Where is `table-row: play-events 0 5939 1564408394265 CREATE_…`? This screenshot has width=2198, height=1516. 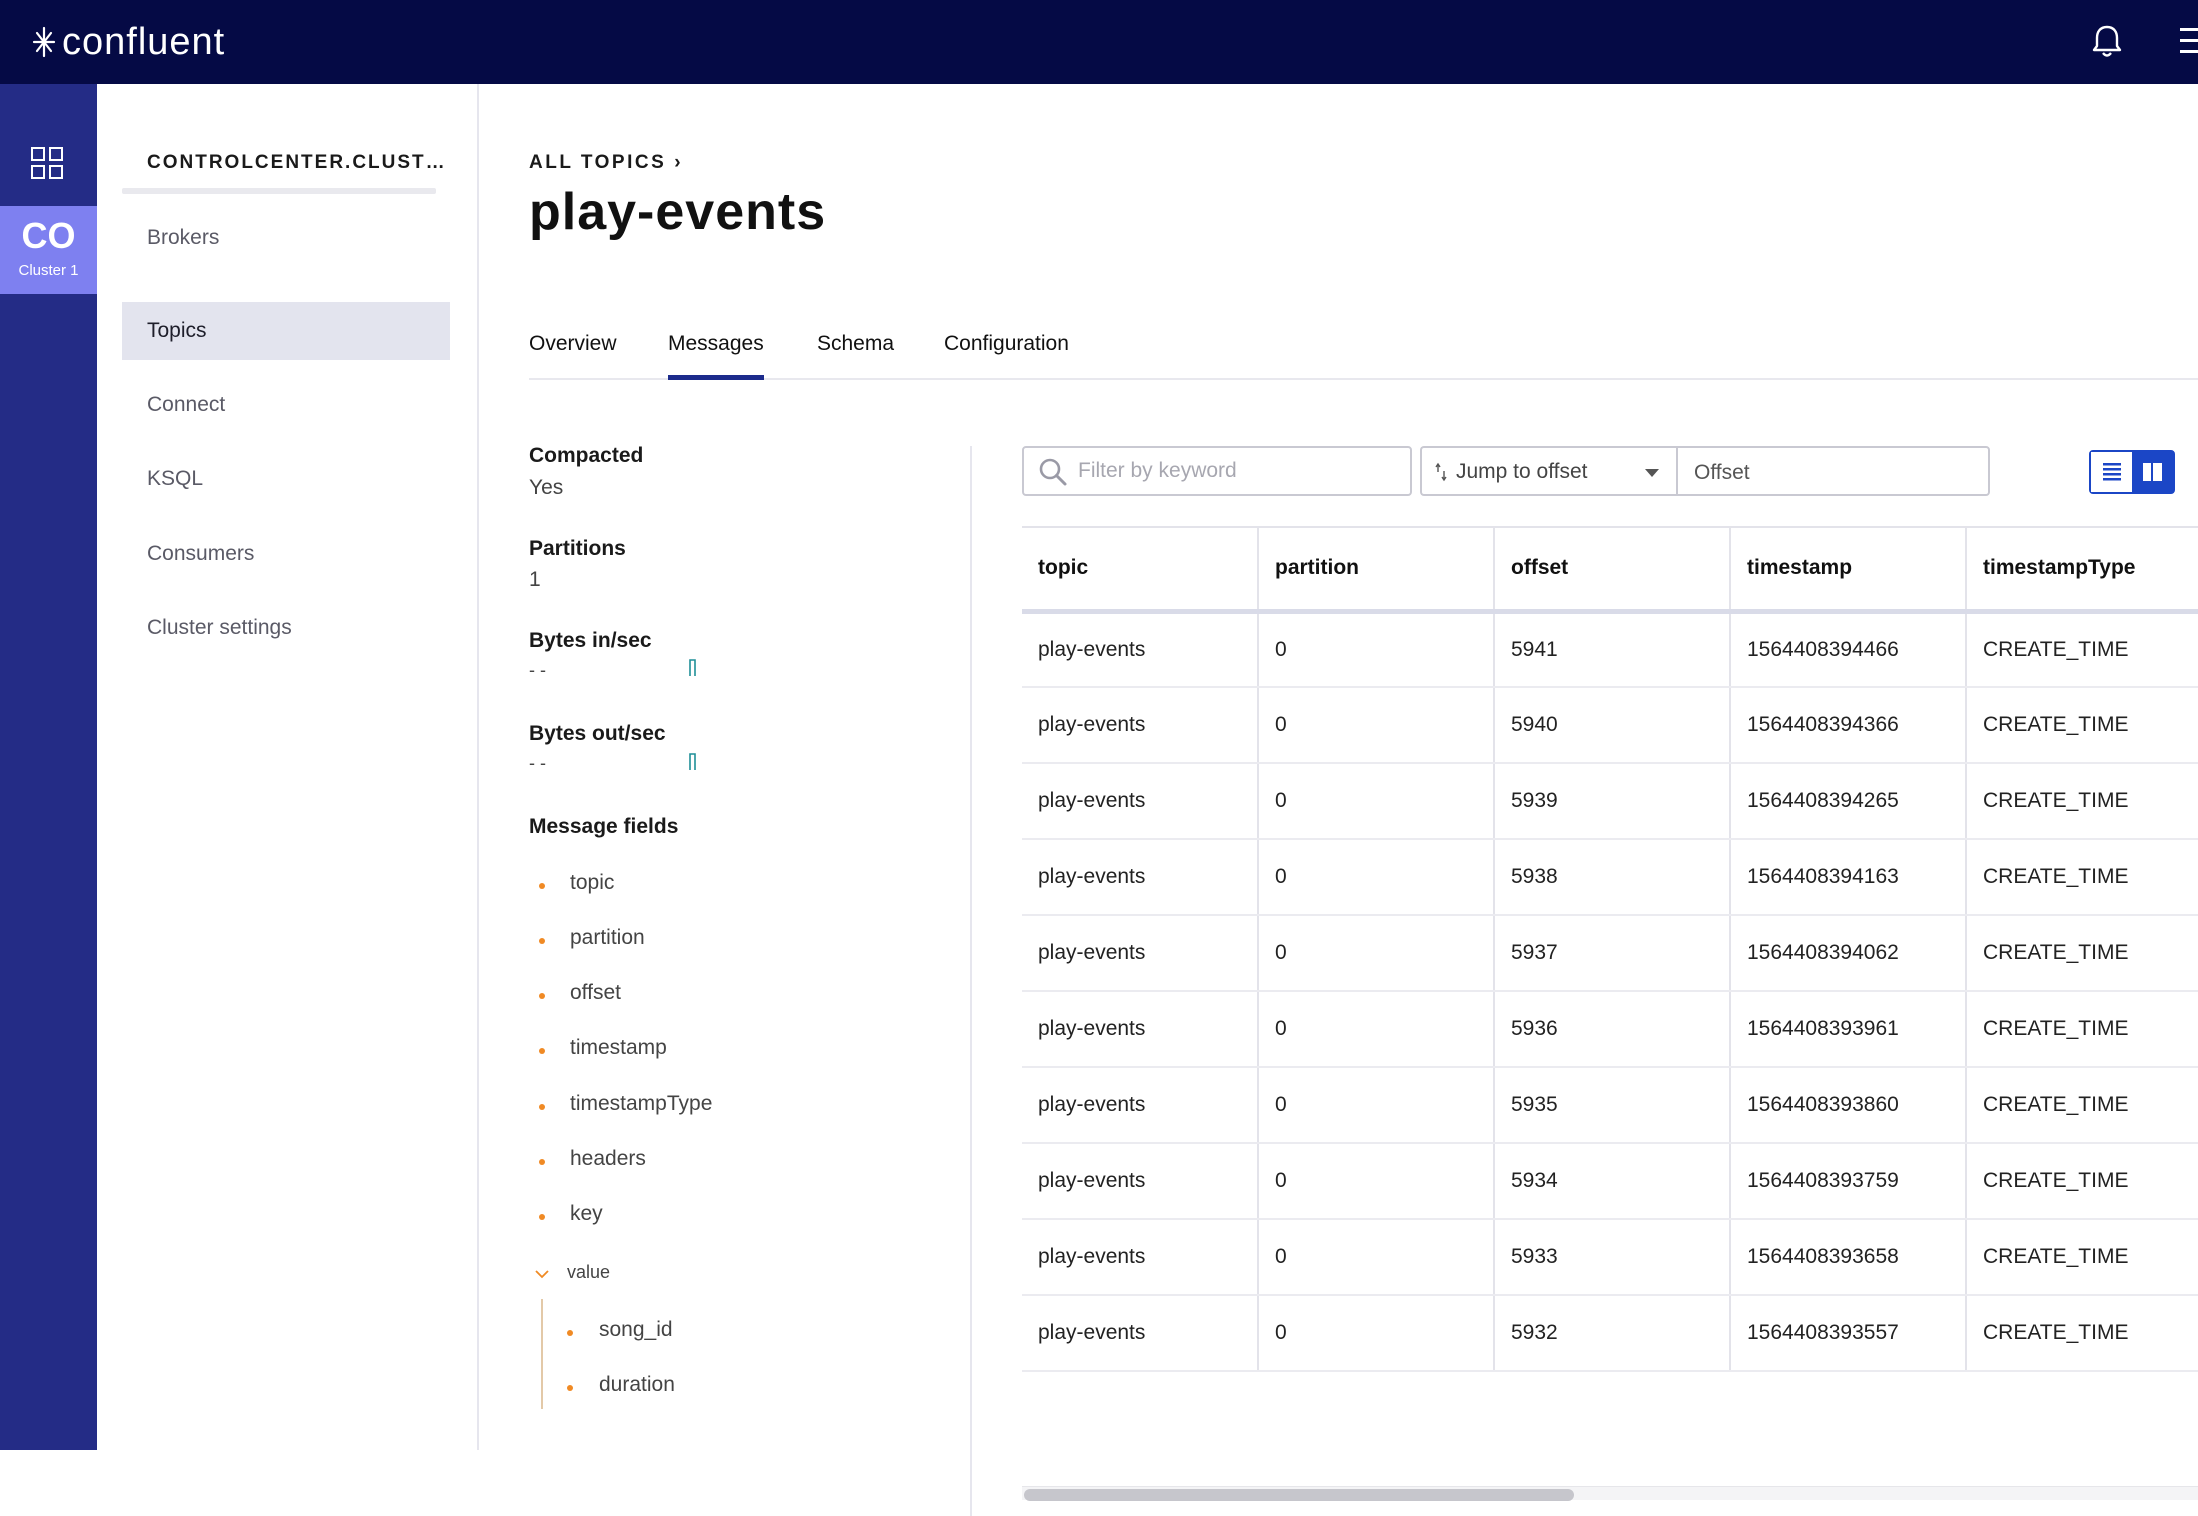 table-row: play-events 0 5939 1564408394265 CREATE_… is located at coordinates (1610, 801).